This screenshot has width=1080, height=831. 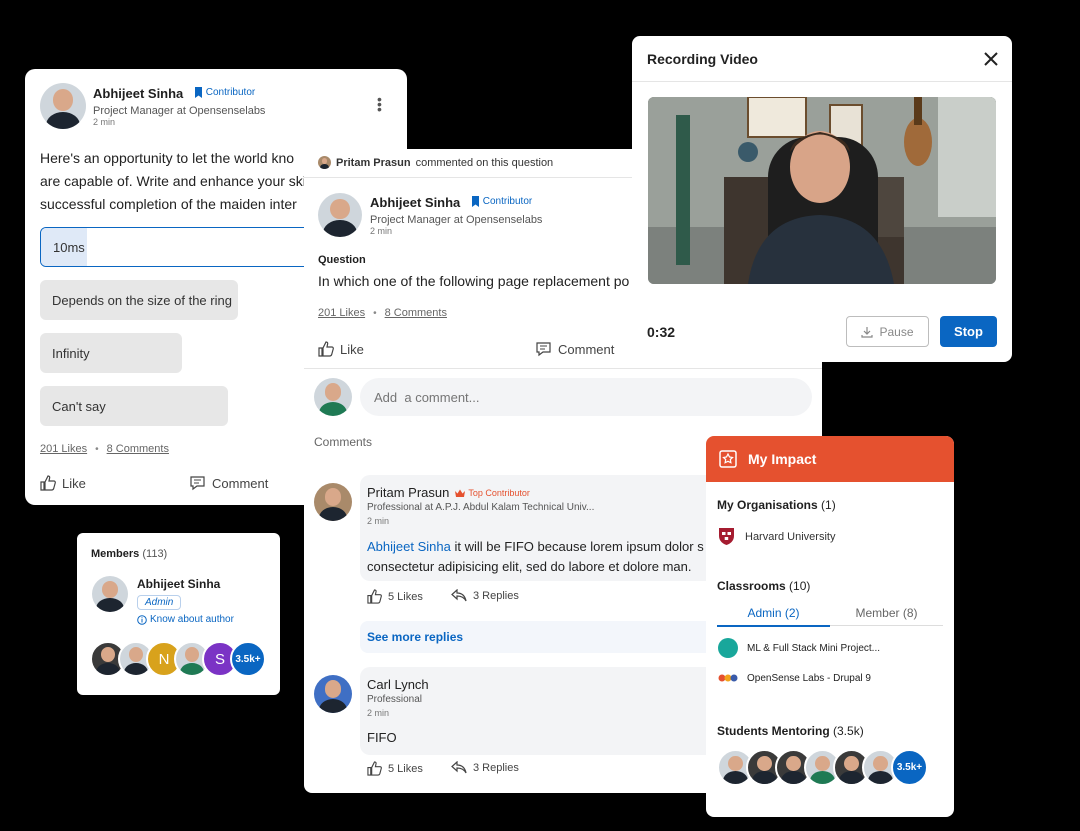 I want to click on mention-link: Abhijeet Sinha, so click(x=409, y=546).